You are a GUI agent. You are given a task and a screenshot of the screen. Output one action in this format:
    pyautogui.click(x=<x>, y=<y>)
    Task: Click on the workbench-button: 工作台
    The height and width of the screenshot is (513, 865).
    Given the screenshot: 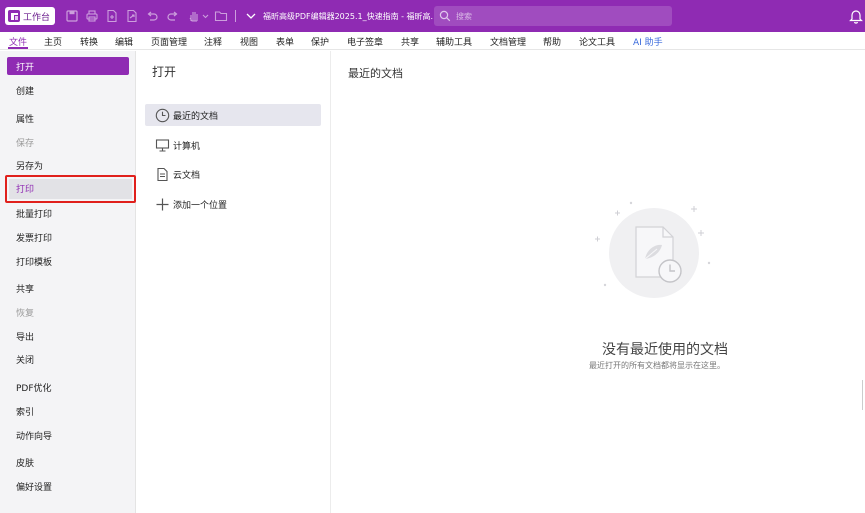 What is the action you would take?
    pyautogui.click(x=30, y=16)
    